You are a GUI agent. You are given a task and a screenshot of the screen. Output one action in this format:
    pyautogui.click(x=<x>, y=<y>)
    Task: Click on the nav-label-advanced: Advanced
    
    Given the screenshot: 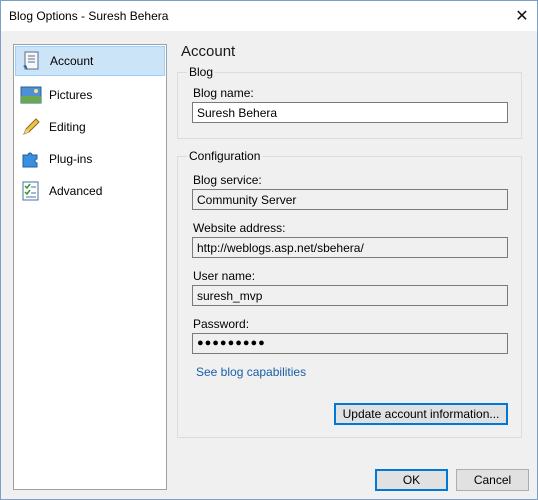 What is the action you would take?
    pyautogui.click(x=76, y=191)
    